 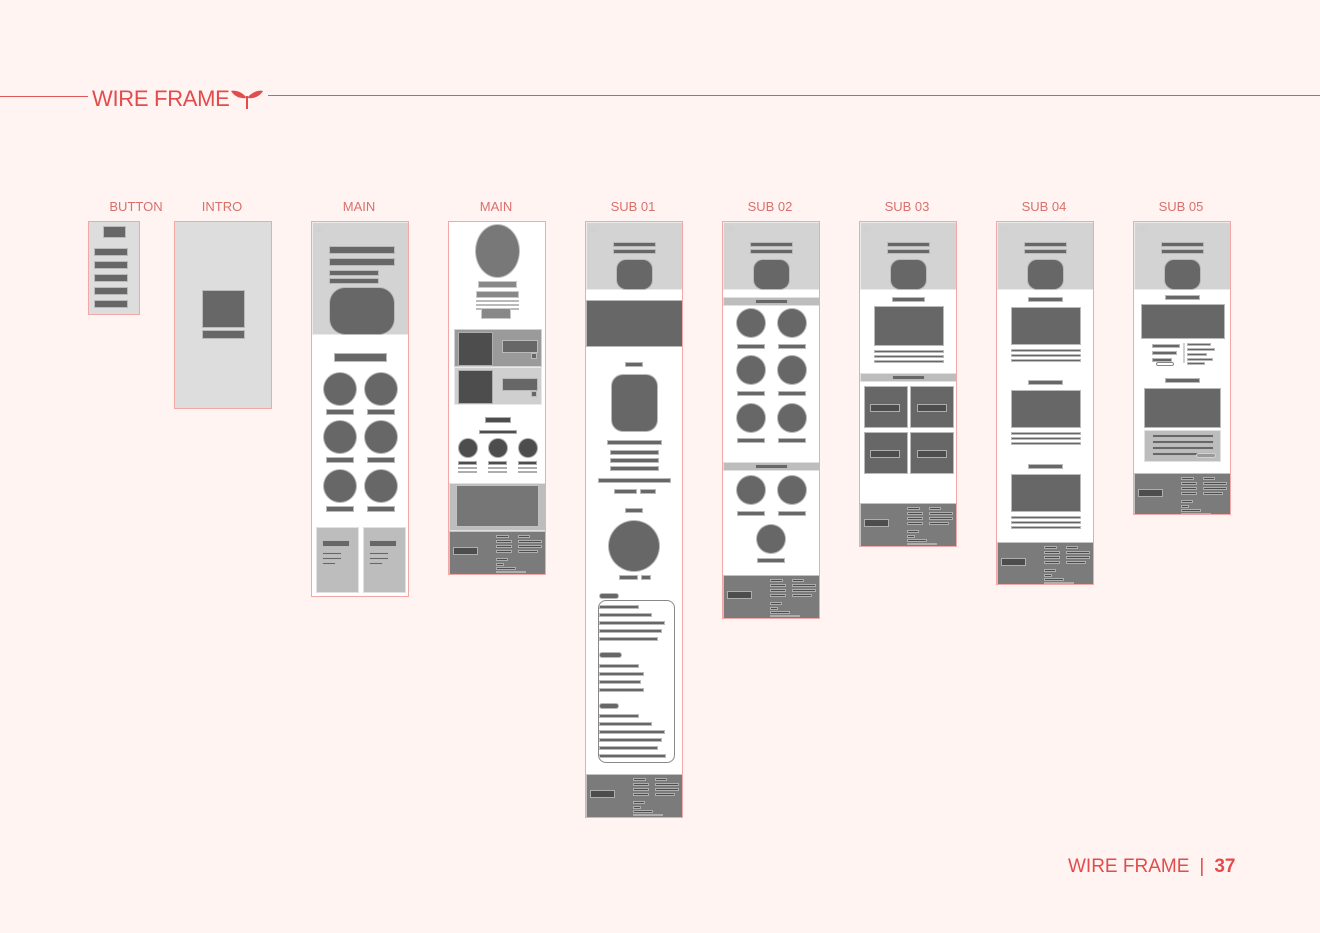 I want to click on frame-label: MAIN, so click(x=496, y=206).